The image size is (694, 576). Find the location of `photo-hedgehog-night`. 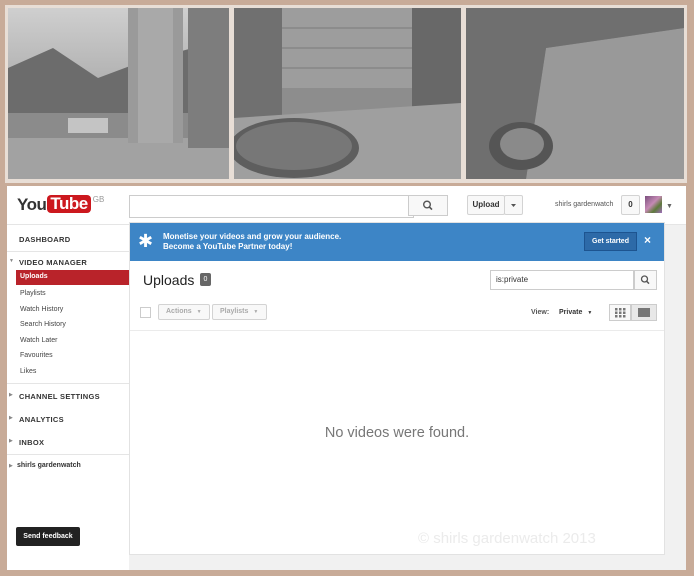

photo-hedgehog-night is located at coordinates (575, 93).